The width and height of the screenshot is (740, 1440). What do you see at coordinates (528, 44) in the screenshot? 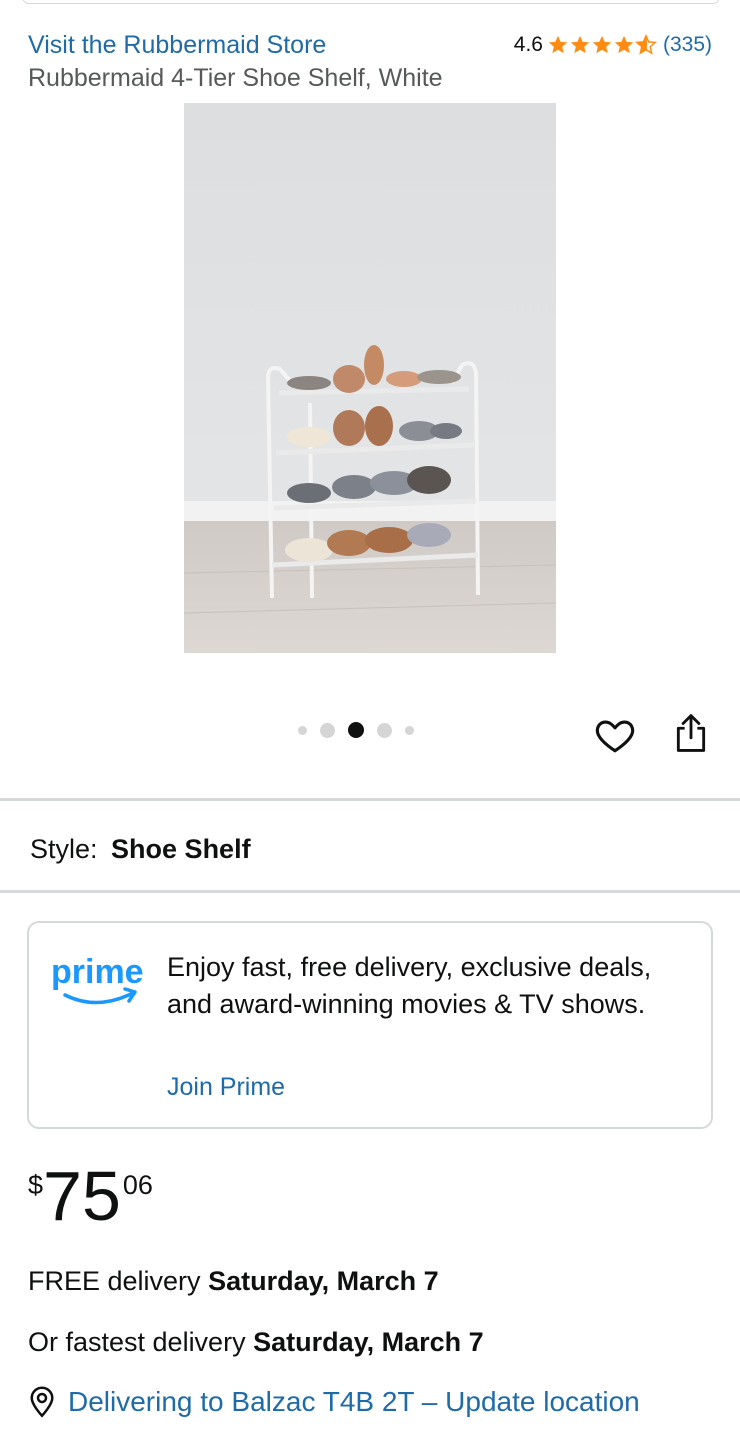
I see `rating-value: 4.6` at bounding box center [528, 44].